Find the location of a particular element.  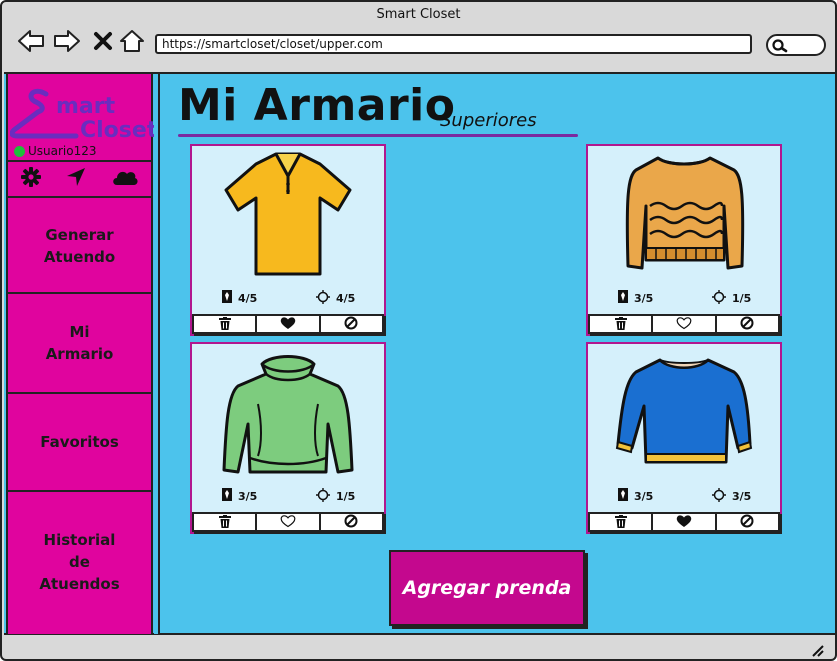

close-icon is located at coordinates (103, 41).